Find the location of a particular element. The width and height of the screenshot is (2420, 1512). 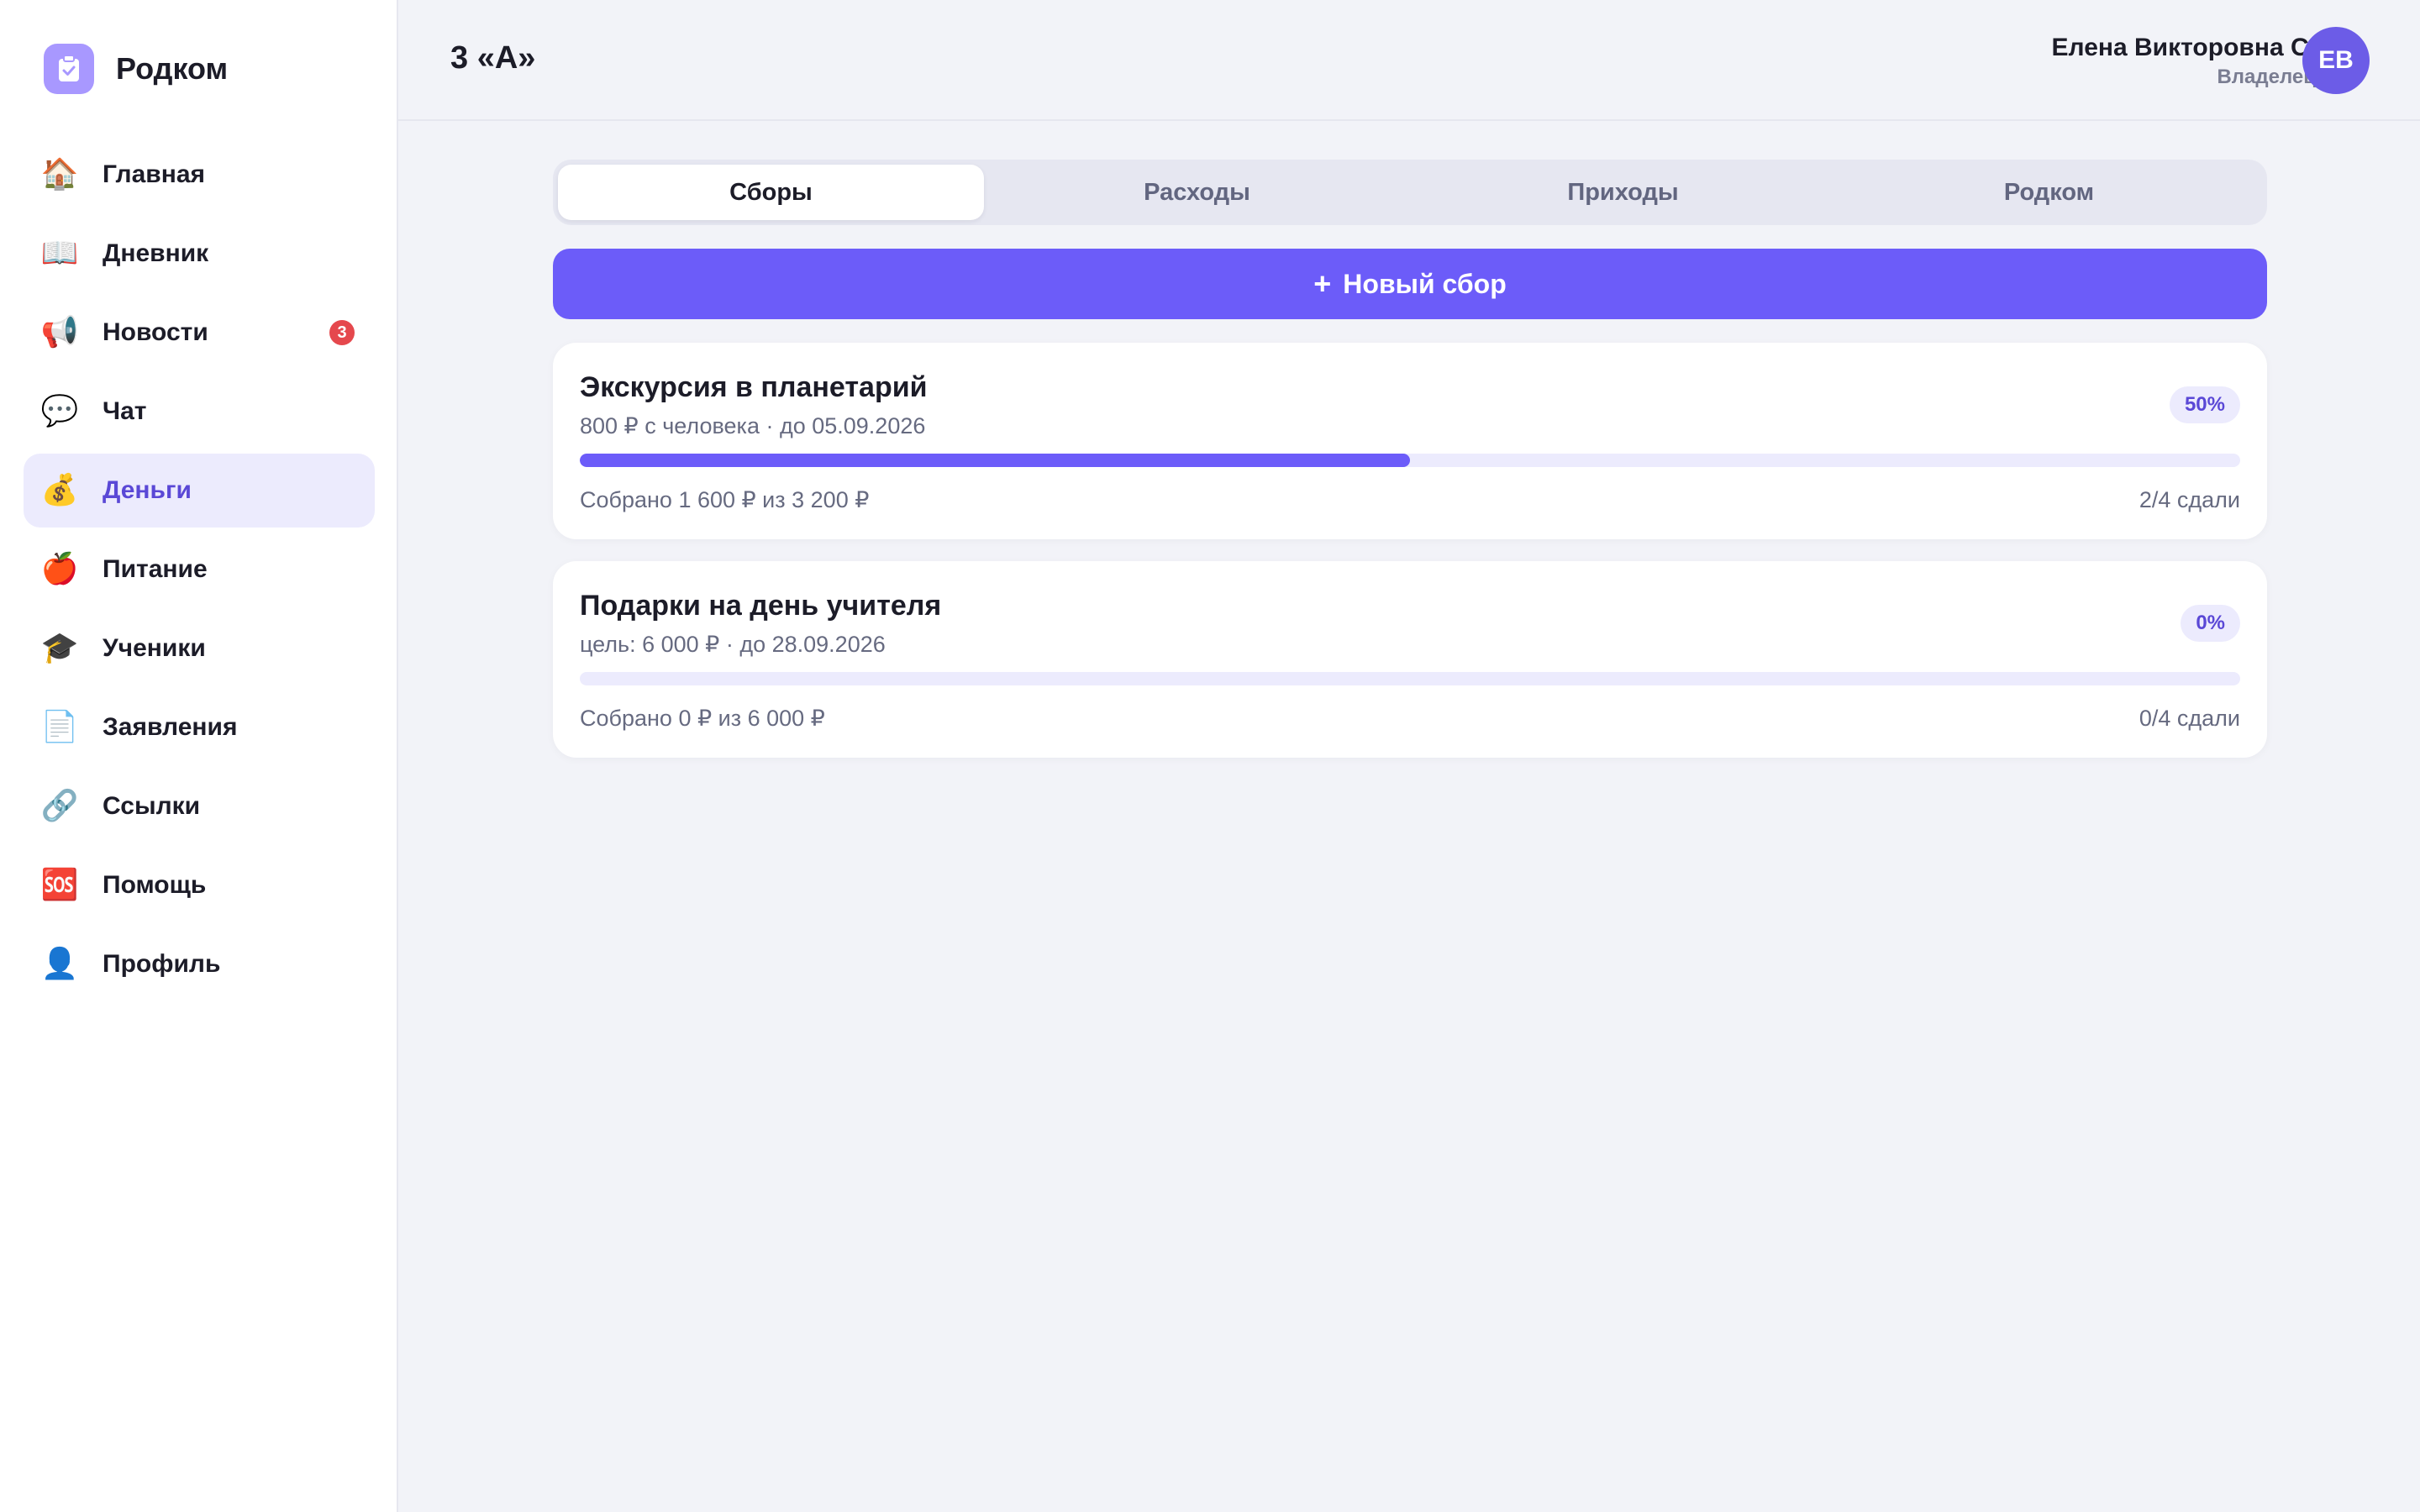

sidebar-item-applications: 📄 Заявления is located at coordinates (199, 727).